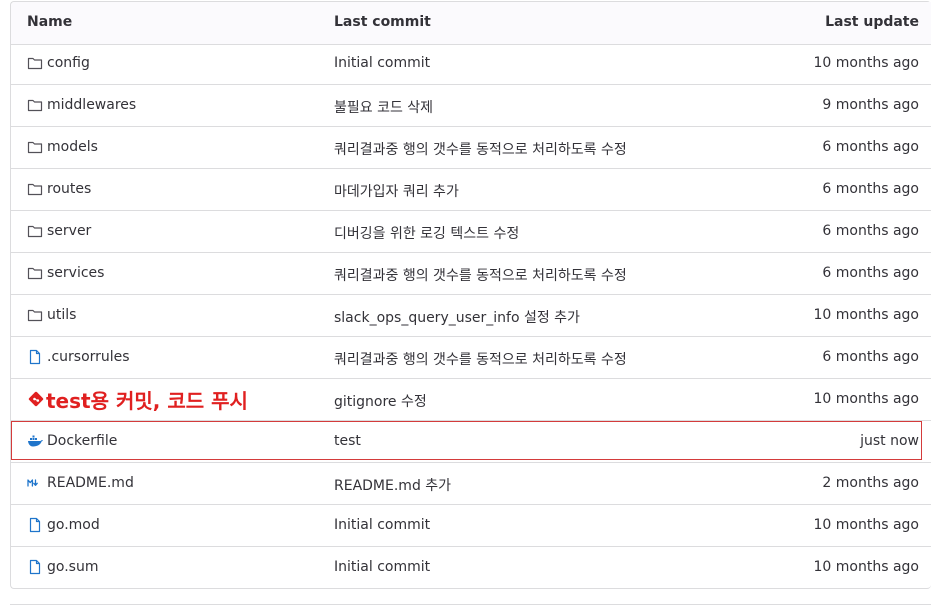  What do you see at coordinates (471, 568) in the screenshot?
I see `table-row: go.sum Initial commit 10 months ago` at bounding box center [471, 568].